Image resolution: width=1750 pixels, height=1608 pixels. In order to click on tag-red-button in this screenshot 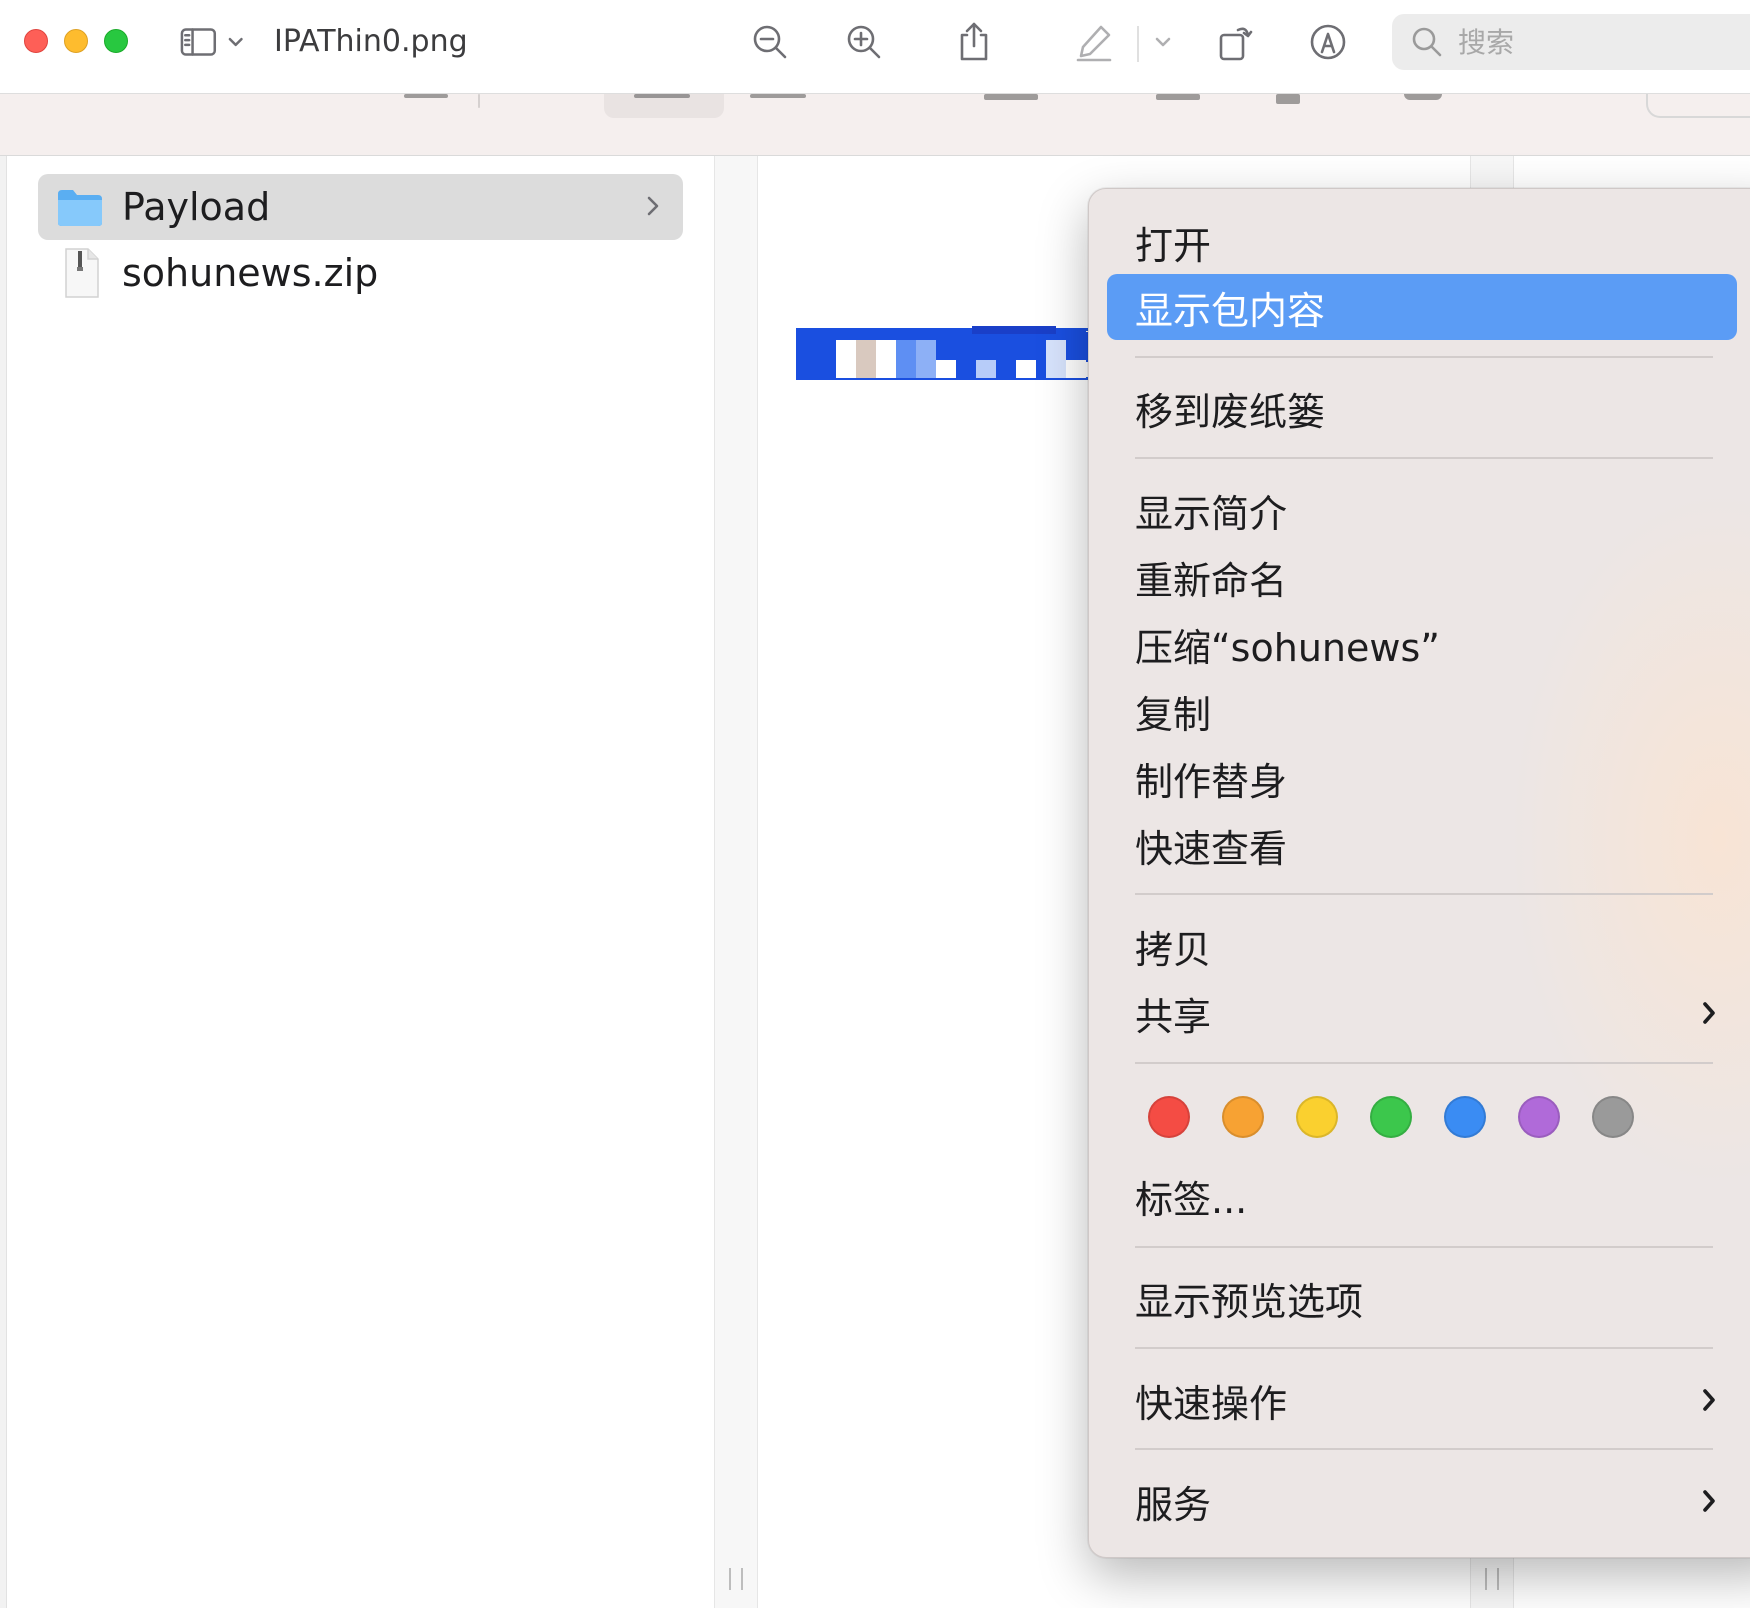, I will do `click(1169, 1117)`.